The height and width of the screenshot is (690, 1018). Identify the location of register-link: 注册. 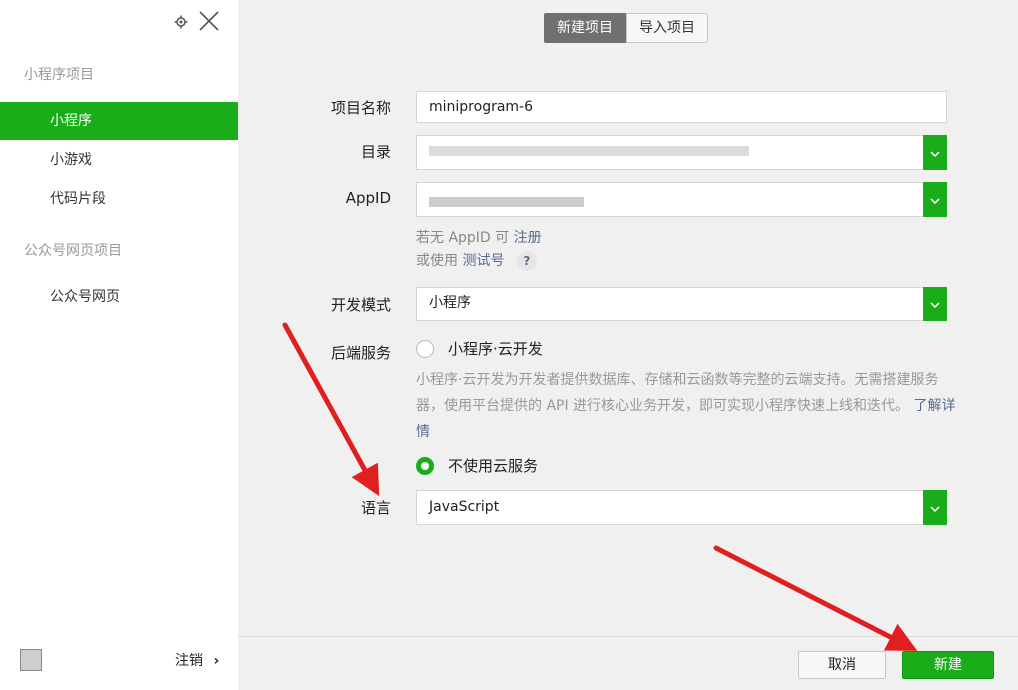
(528, 238).